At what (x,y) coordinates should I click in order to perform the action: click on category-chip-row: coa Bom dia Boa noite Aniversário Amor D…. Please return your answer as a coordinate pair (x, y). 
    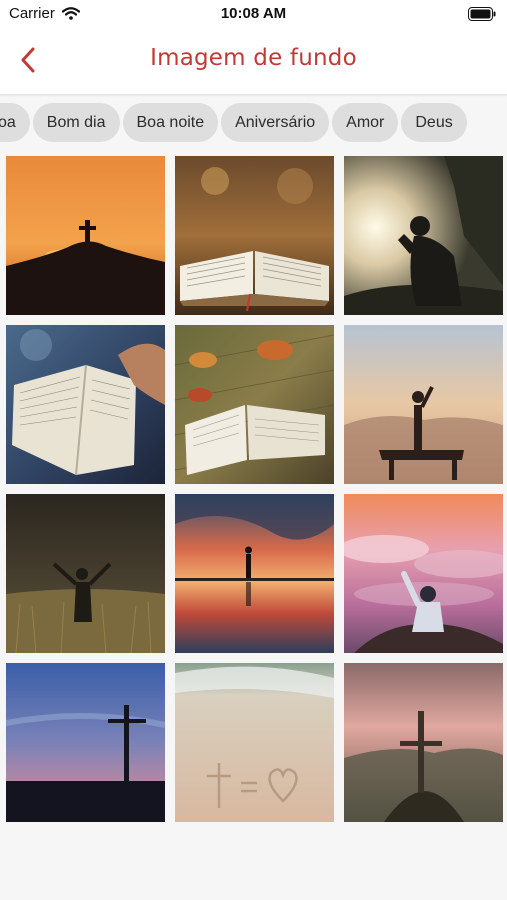
    Looking at the image, I should click on (253, 123).